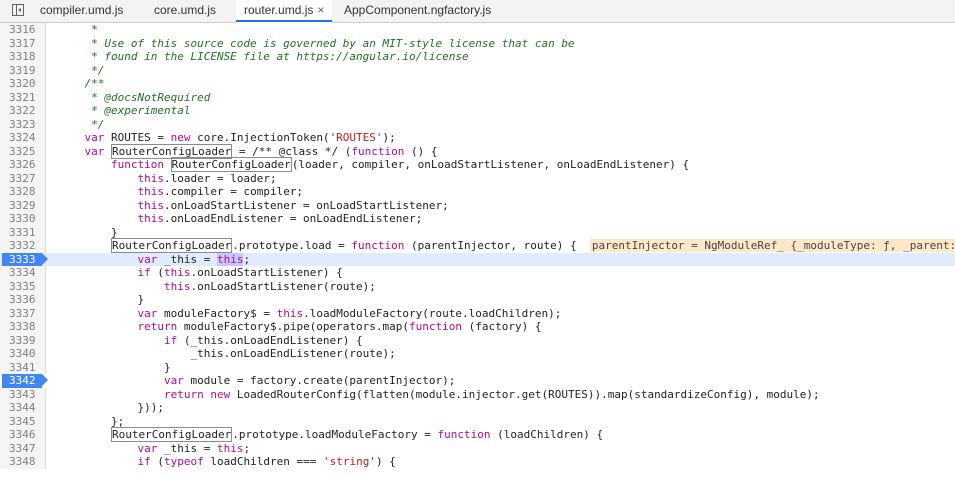 Image resolution: width=955 pixels, height=478 pixels. Describe the element at coordinates (477, 408) in the screenshot. I see `code-line: 3344 }));` at that location.